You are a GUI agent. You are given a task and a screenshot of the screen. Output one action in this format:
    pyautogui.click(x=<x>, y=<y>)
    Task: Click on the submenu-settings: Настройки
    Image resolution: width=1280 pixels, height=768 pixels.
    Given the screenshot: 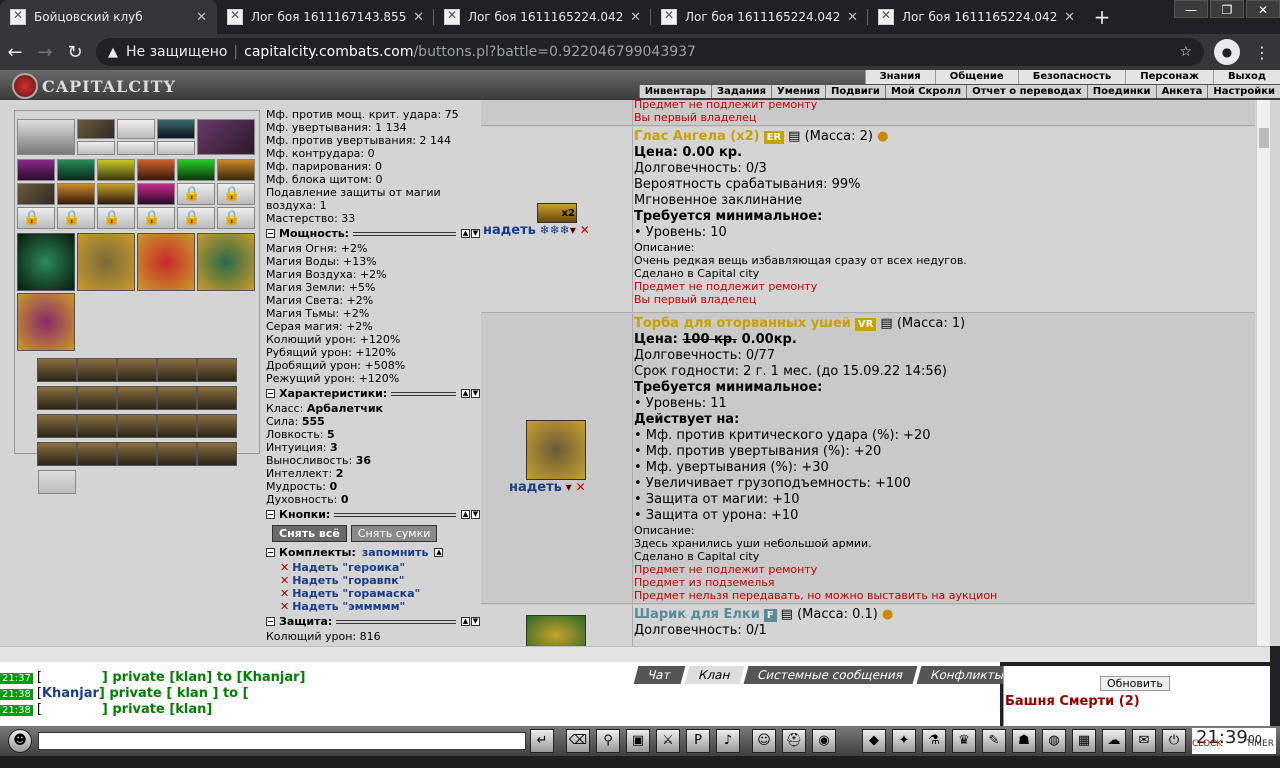 What is the action you would take?
    pyautogui.click(x=1243, y=91)
    